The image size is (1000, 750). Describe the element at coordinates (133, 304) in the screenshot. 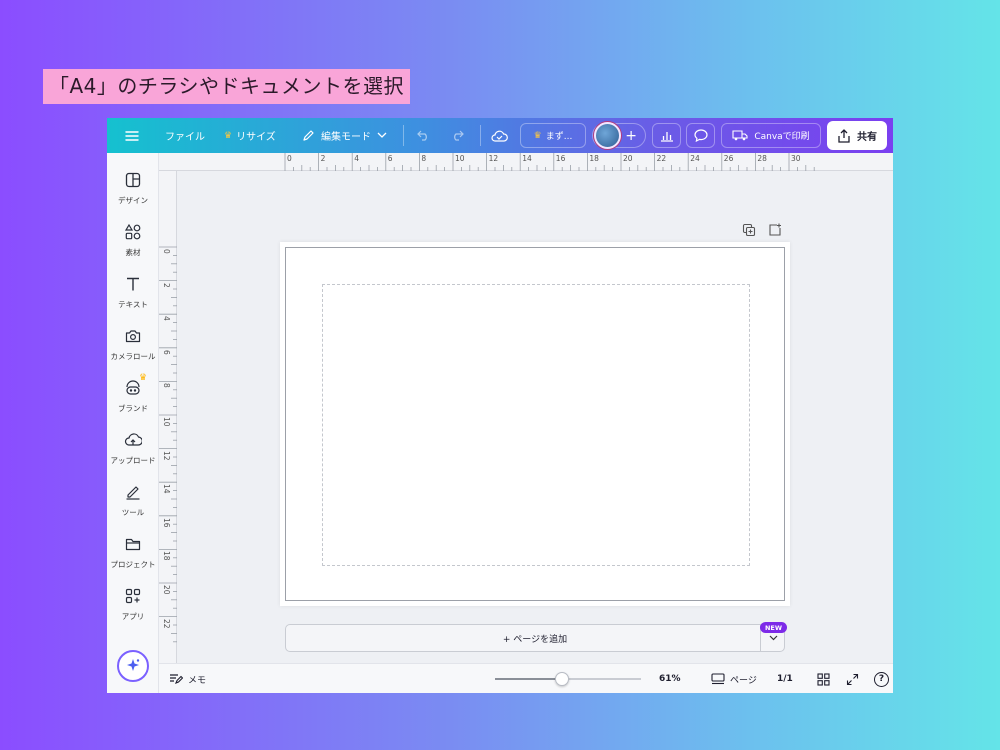

I see `sidebar-item-label: テキスト` at that location.